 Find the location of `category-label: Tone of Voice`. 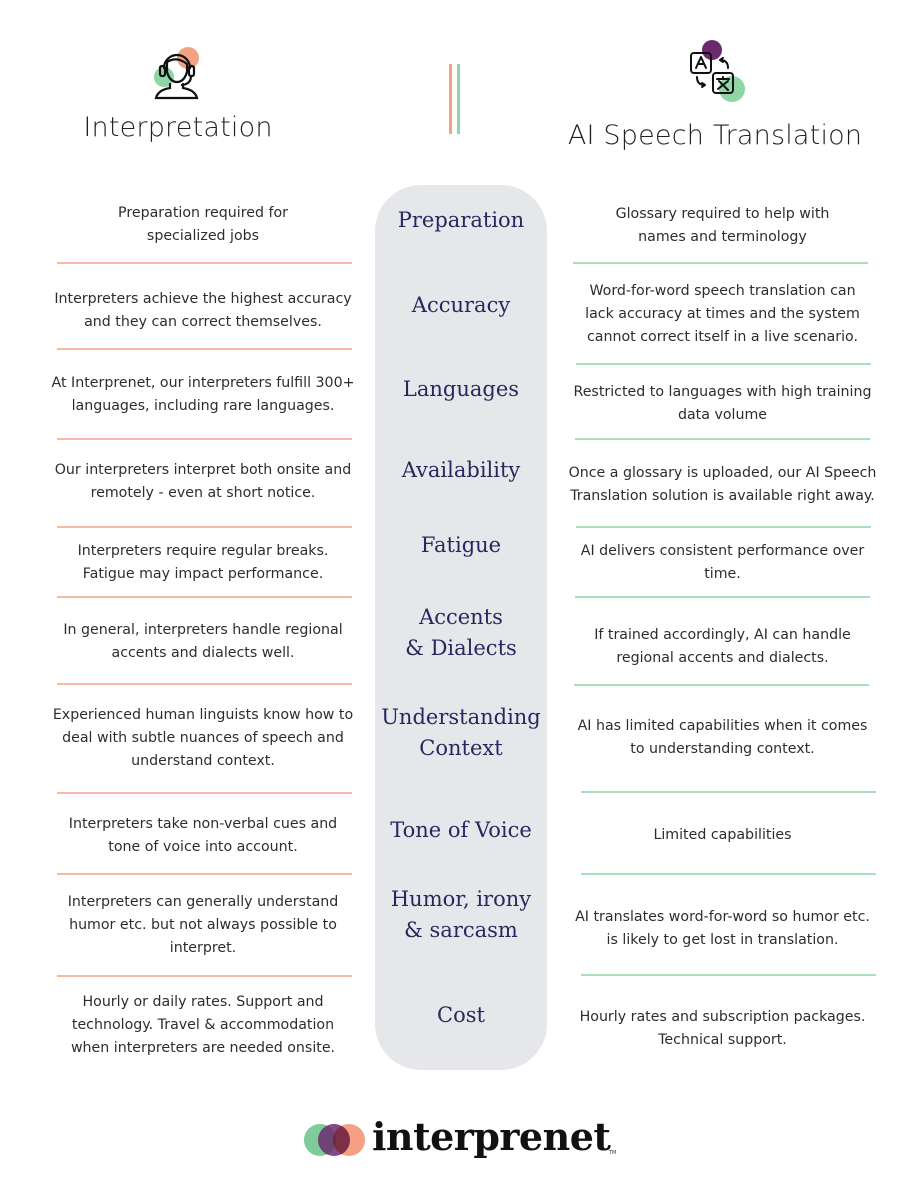

category-label: Tone of Voice is located at coordinates (461, 830).